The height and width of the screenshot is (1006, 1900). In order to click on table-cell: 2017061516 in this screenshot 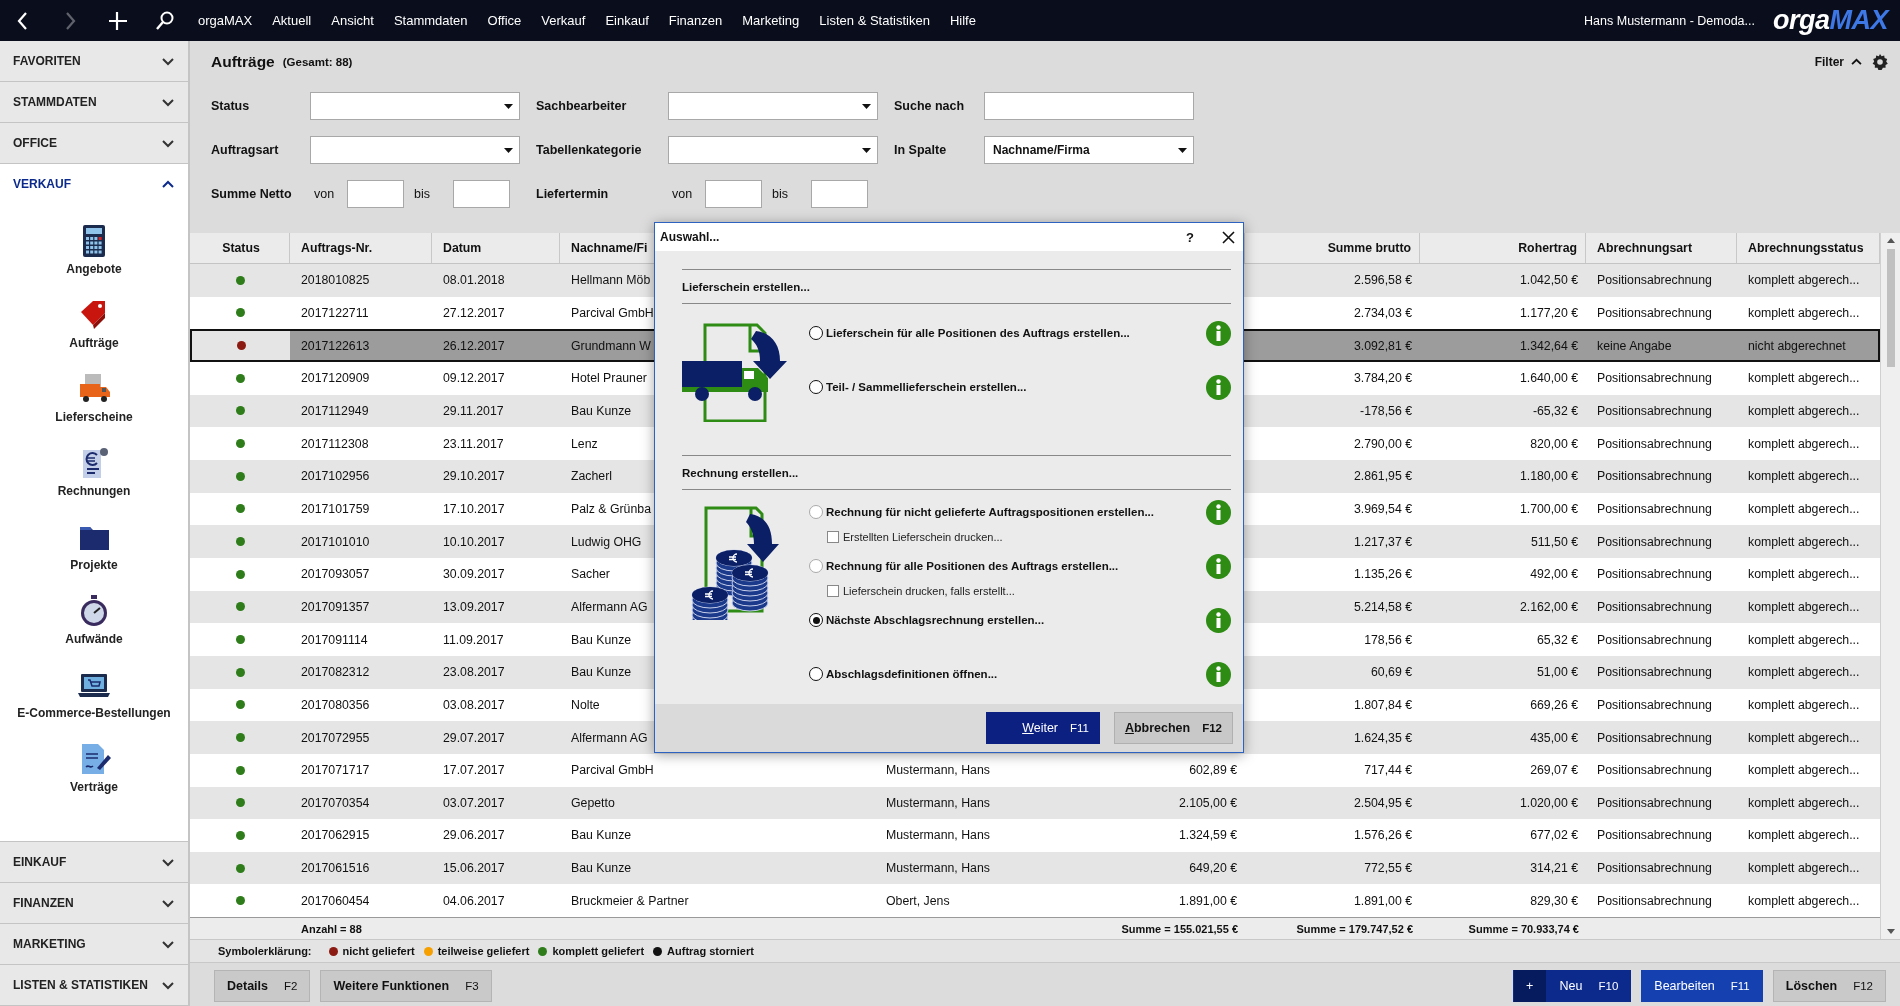, I will do `click(335, 868)`.